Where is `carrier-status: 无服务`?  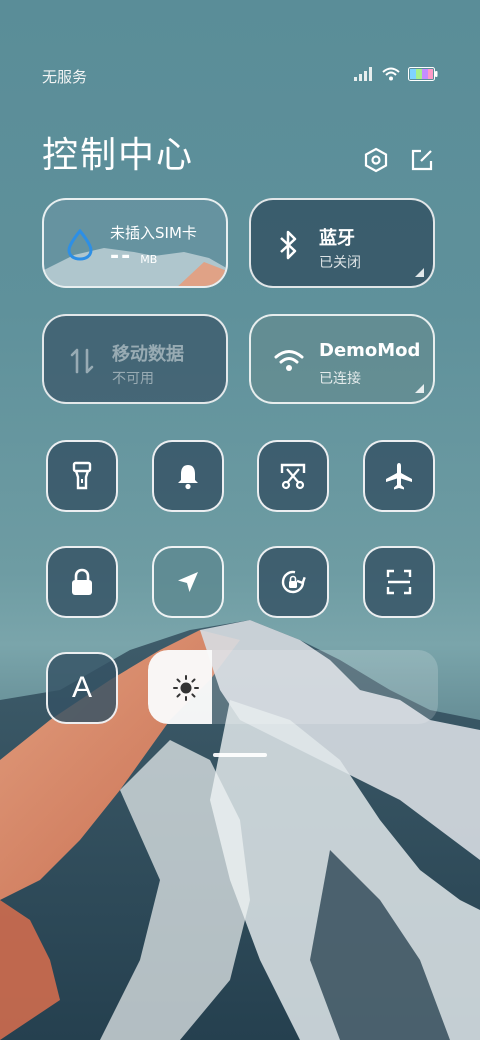
carrier-status: 无服务 is located at coordinates (65, 77).